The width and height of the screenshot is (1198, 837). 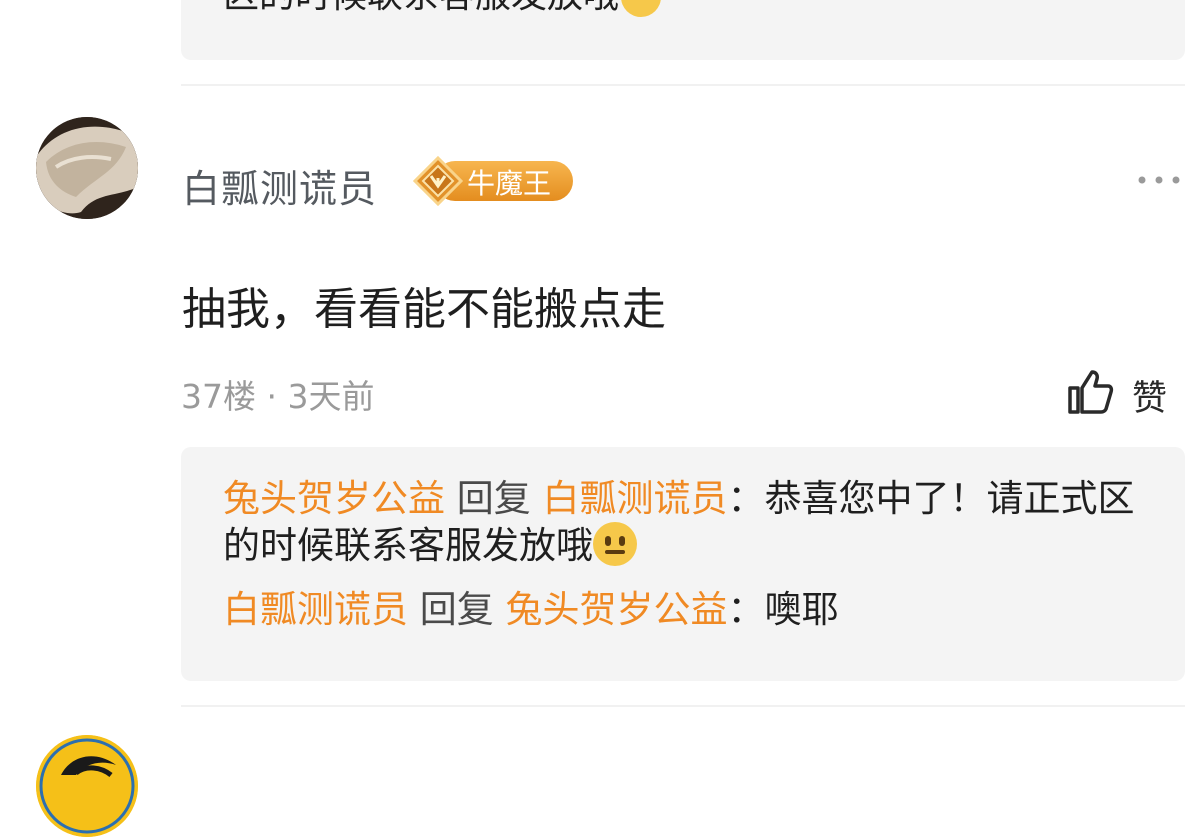 I want to click on badge-shield-icon, so click(x=438, y=181).